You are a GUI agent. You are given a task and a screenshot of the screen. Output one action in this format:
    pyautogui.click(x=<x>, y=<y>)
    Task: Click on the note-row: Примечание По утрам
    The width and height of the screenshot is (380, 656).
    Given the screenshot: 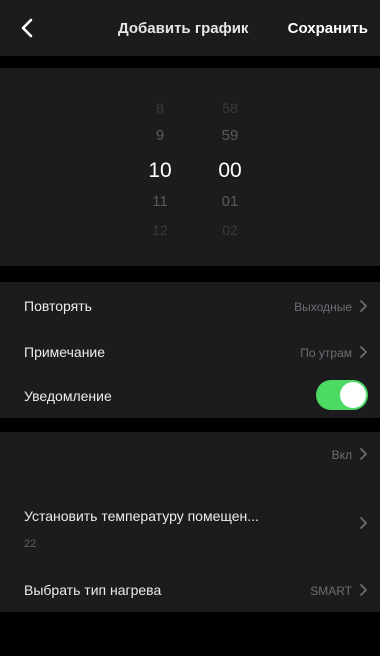 What is the action you would take?
    pyautogui.click(x=190, y=350)
    